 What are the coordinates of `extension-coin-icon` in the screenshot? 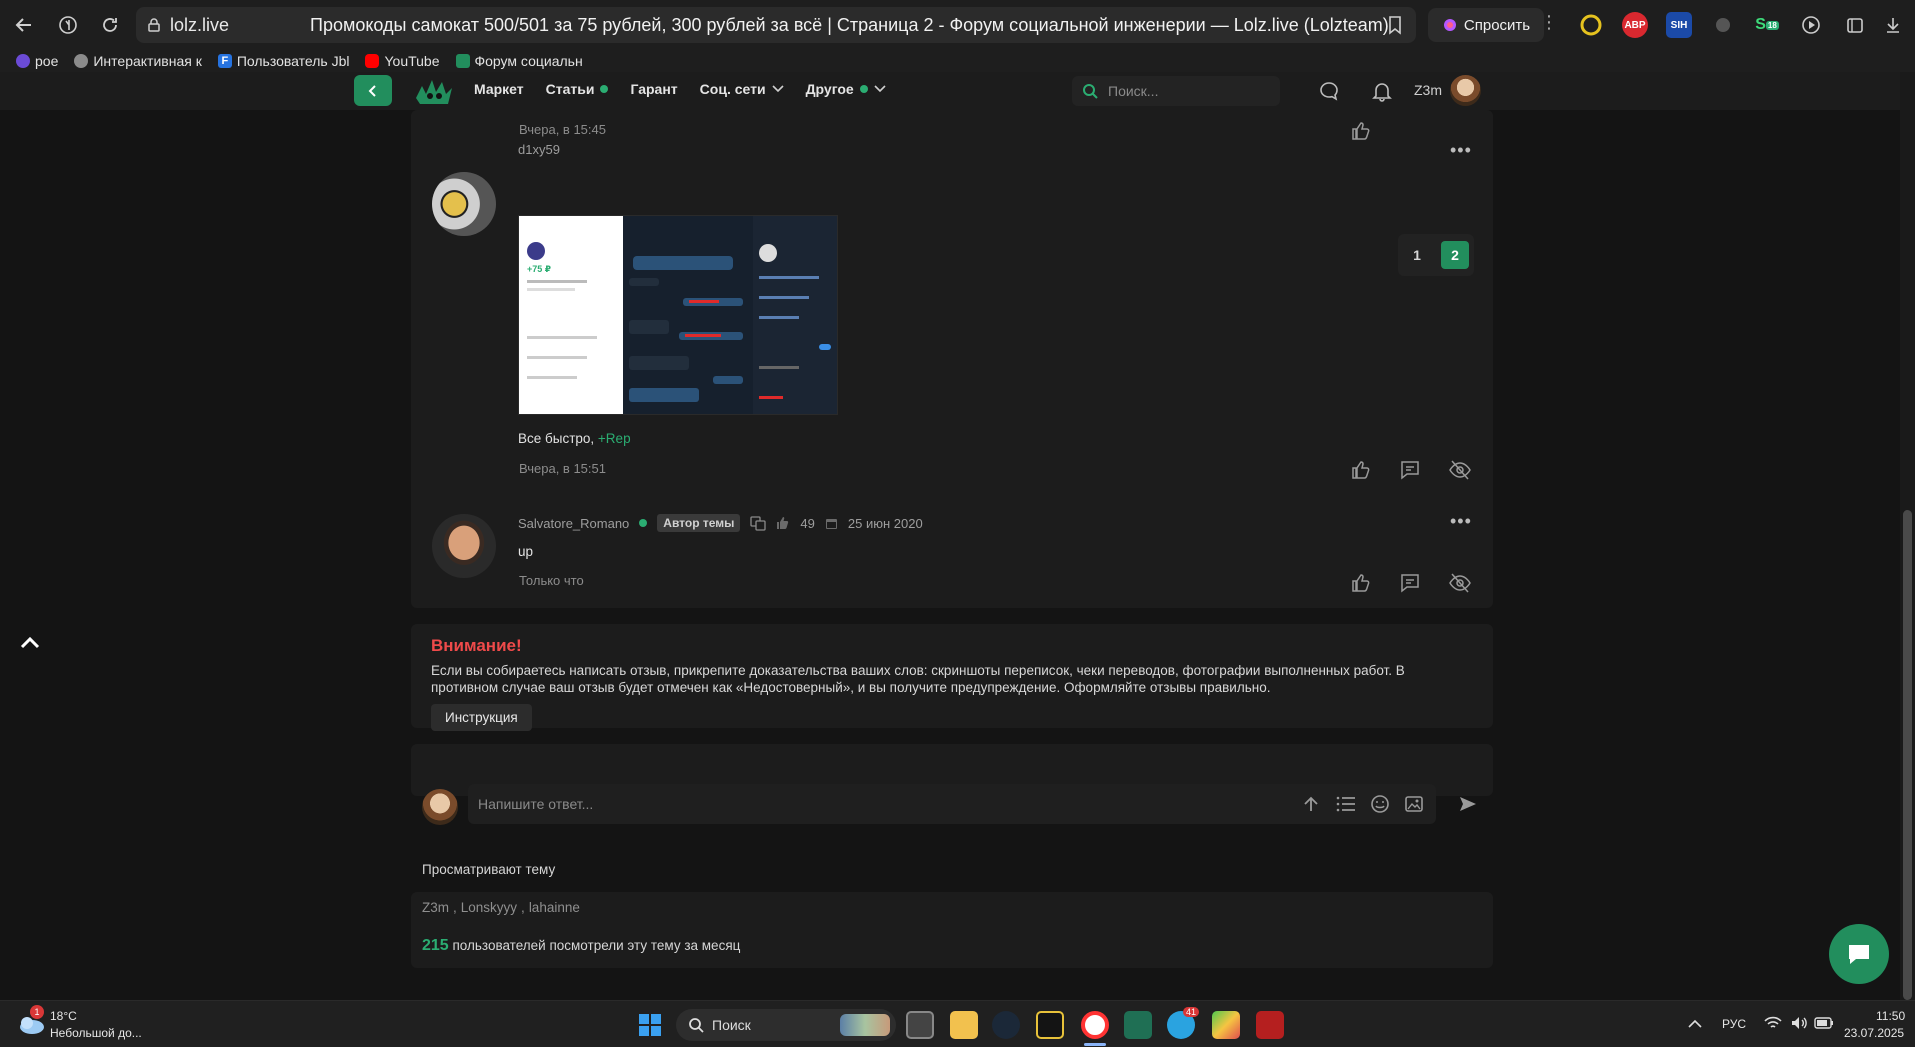 It's located at (1591, 25).